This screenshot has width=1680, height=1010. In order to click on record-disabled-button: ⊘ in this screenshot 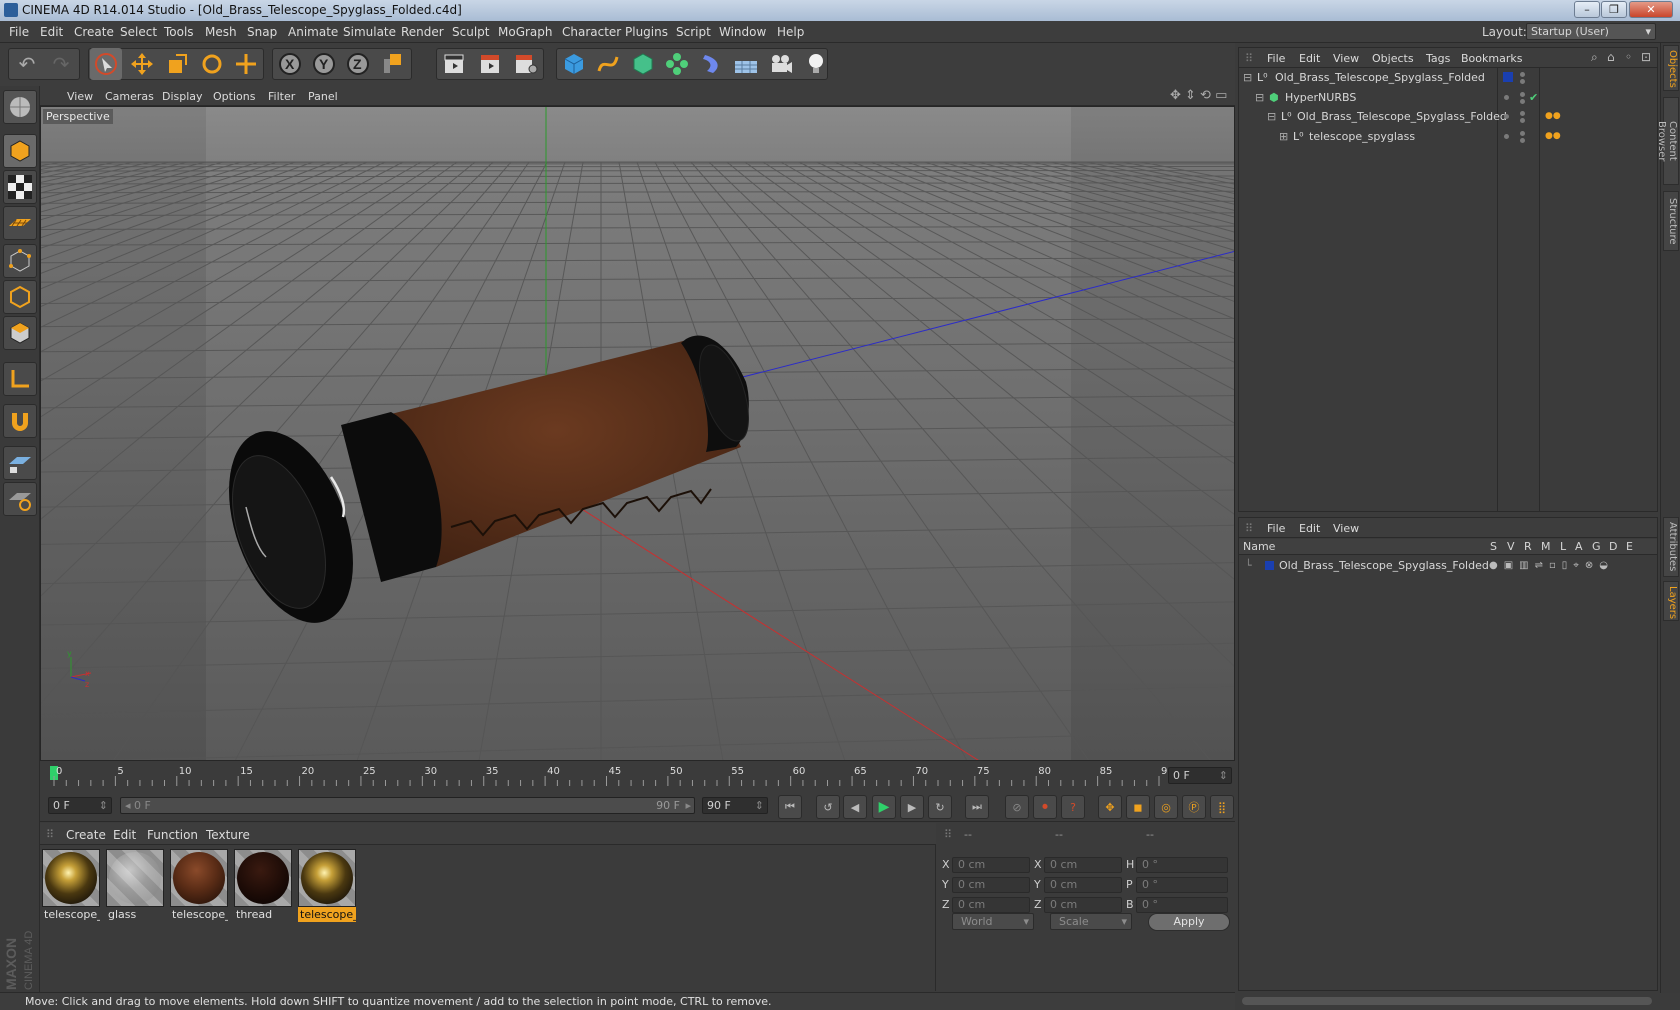, I will do `click(1017, 807)`.